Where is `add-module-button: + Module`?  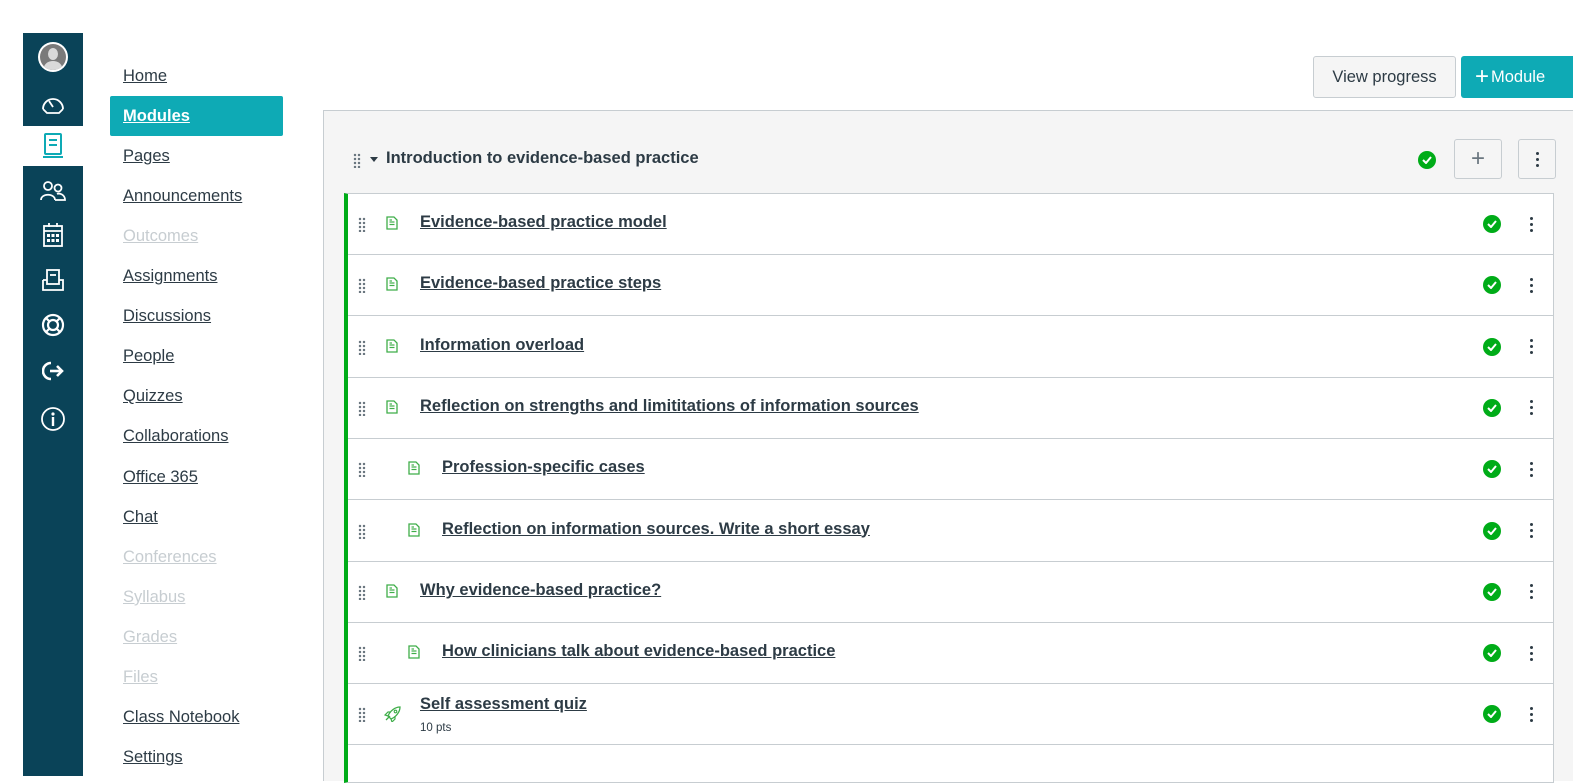 add-module-button: + Module is located at coordinates (1517, 77).